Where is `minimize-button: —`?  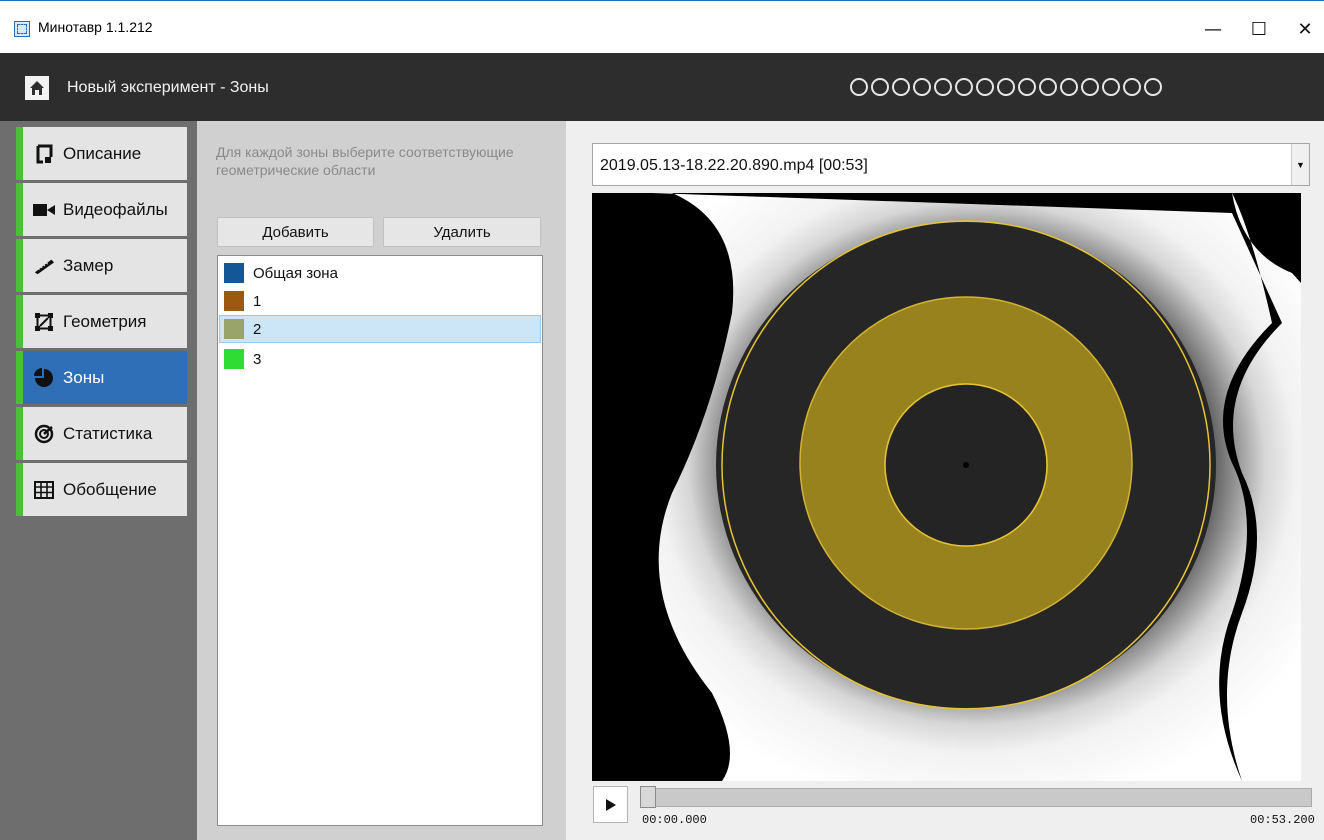
minimize-button: — is located at coordinates (1213, 29).